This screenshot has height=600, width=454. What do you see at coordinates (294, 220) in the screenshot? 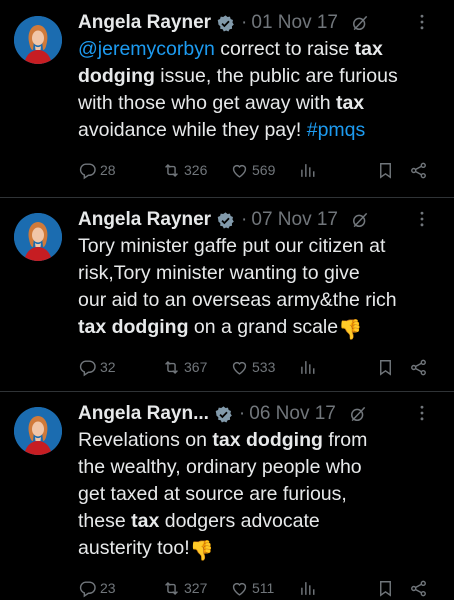
I see `tweet-date: 07 Nov 17` at bounding box center [294, 220].